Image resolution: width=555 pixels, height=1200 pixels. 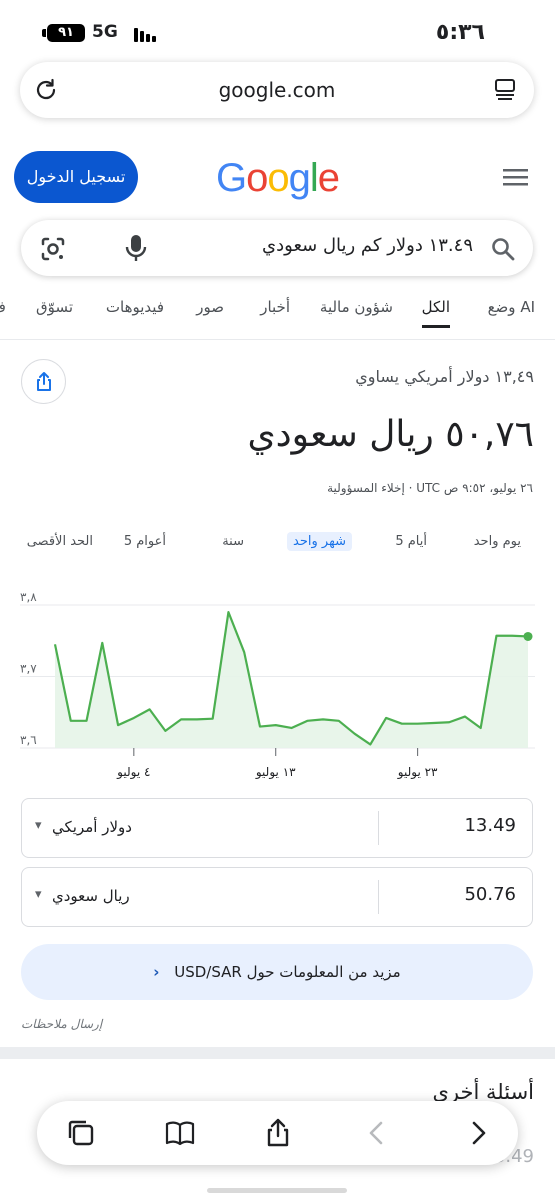 I want to click on url-text: google.com, so click(x=277, y=90).